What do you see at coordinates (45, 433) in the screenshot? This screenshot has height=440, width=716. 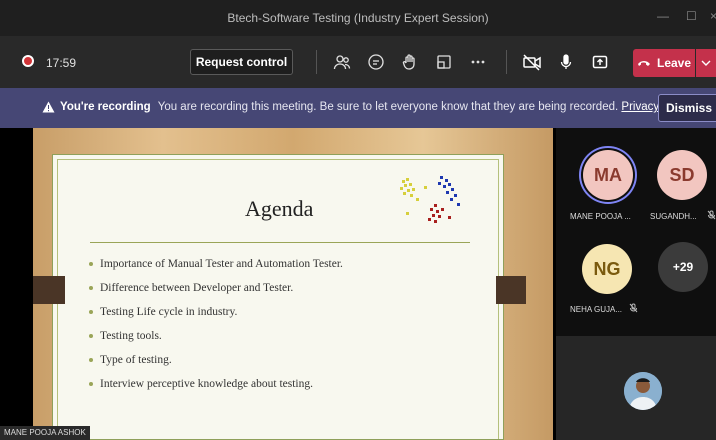 I see `presenter-name-tag: MANE POOJA ASHOK` at bounding box center [45, 433].